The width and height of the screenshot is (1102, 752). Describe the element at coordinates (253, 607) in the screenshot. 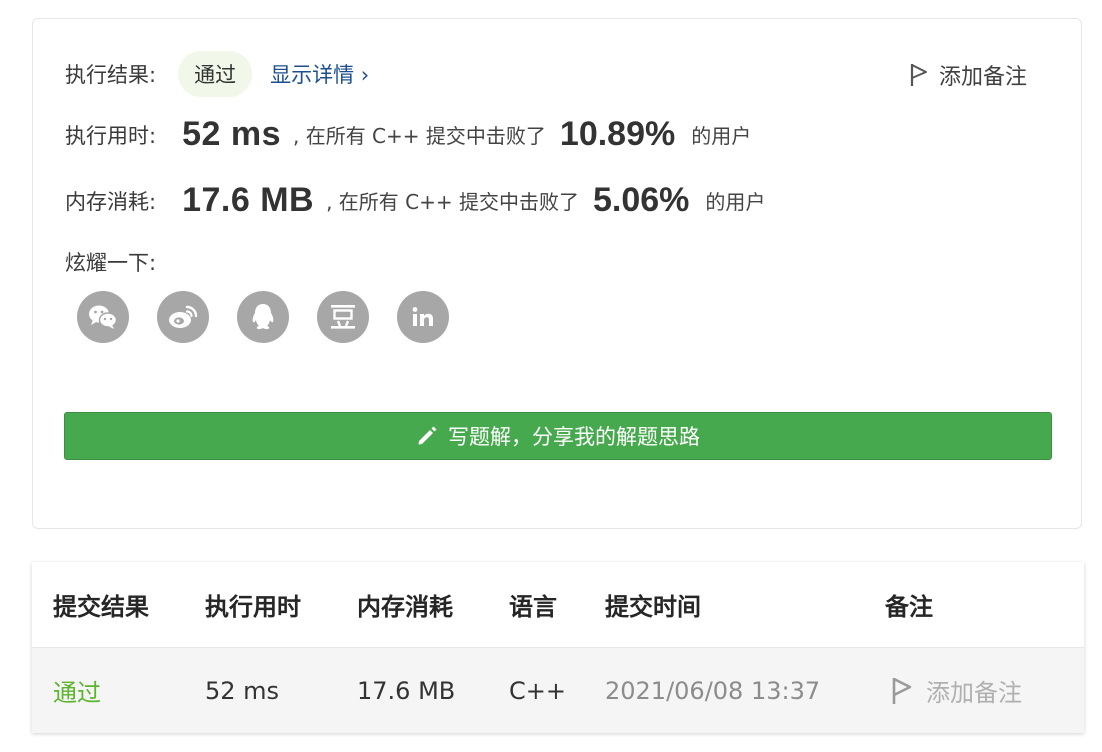

I see `header-runtime: 执行用时` at that location.